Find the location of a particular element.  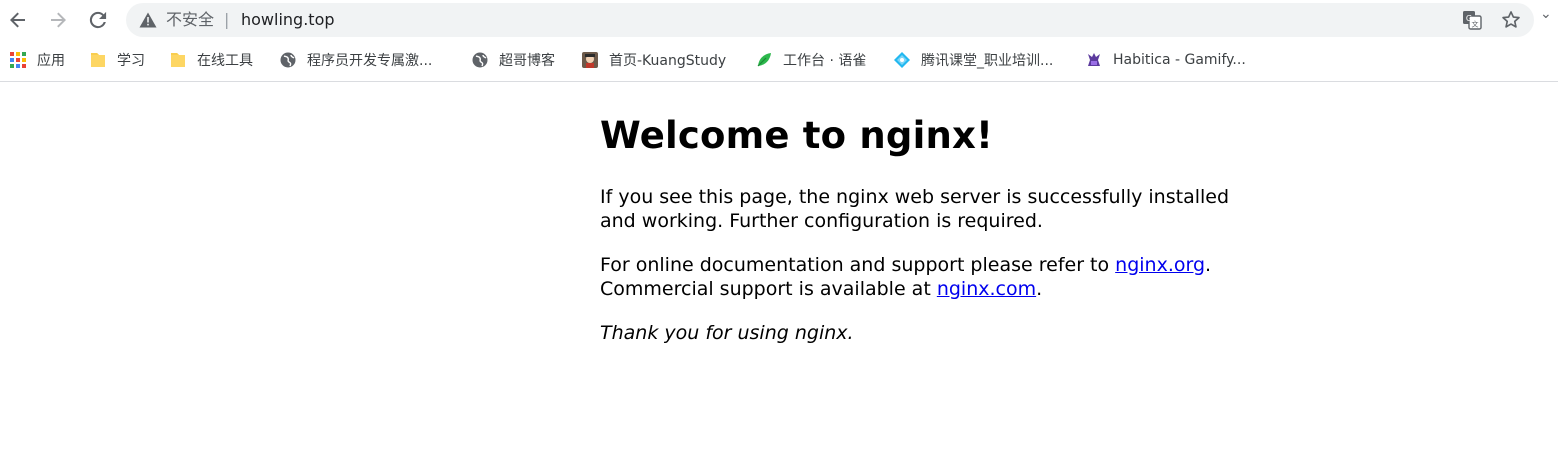

warning-triangle-icon is located at coordinates (148, 20).